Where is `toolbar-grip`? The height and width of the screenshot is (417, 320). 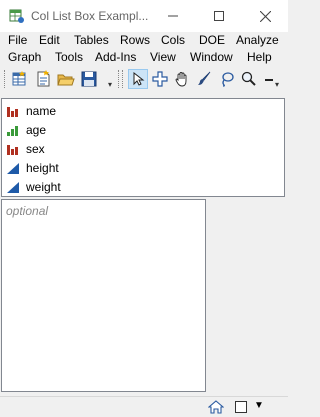 toolbar-grip is located at coordinates (4, 79).